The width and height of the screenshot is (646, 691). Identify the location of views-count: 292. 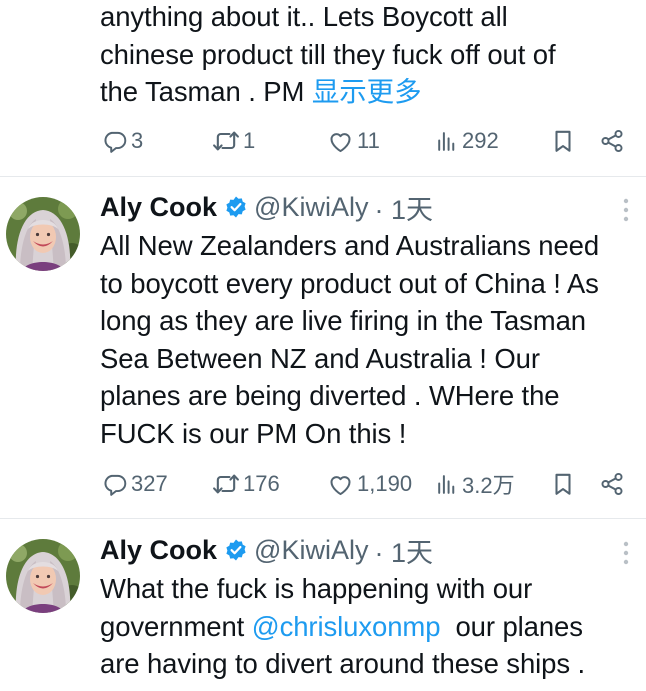
(480, 140).